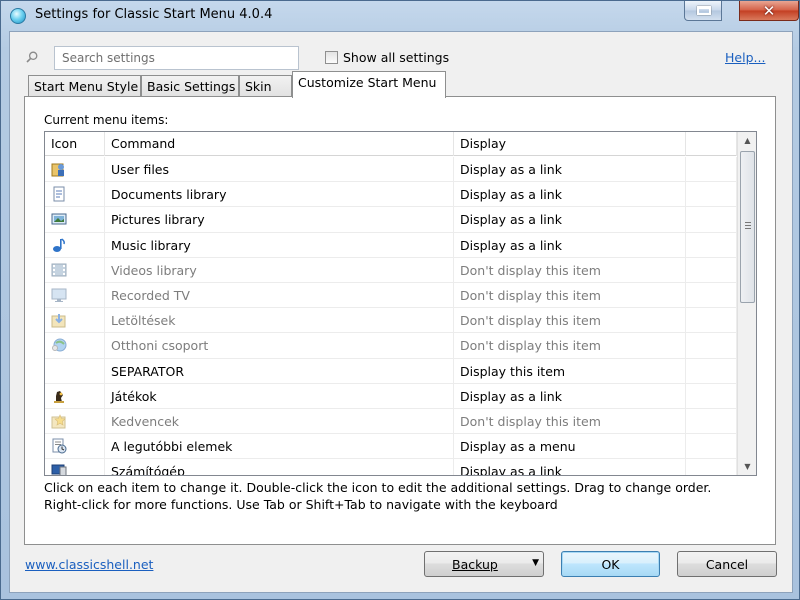 The height and width of the screenshot is (600, 800). Describe the element at coordinates (59, 295) in the screenshot. I see `recorded-tv-icon` at that location.